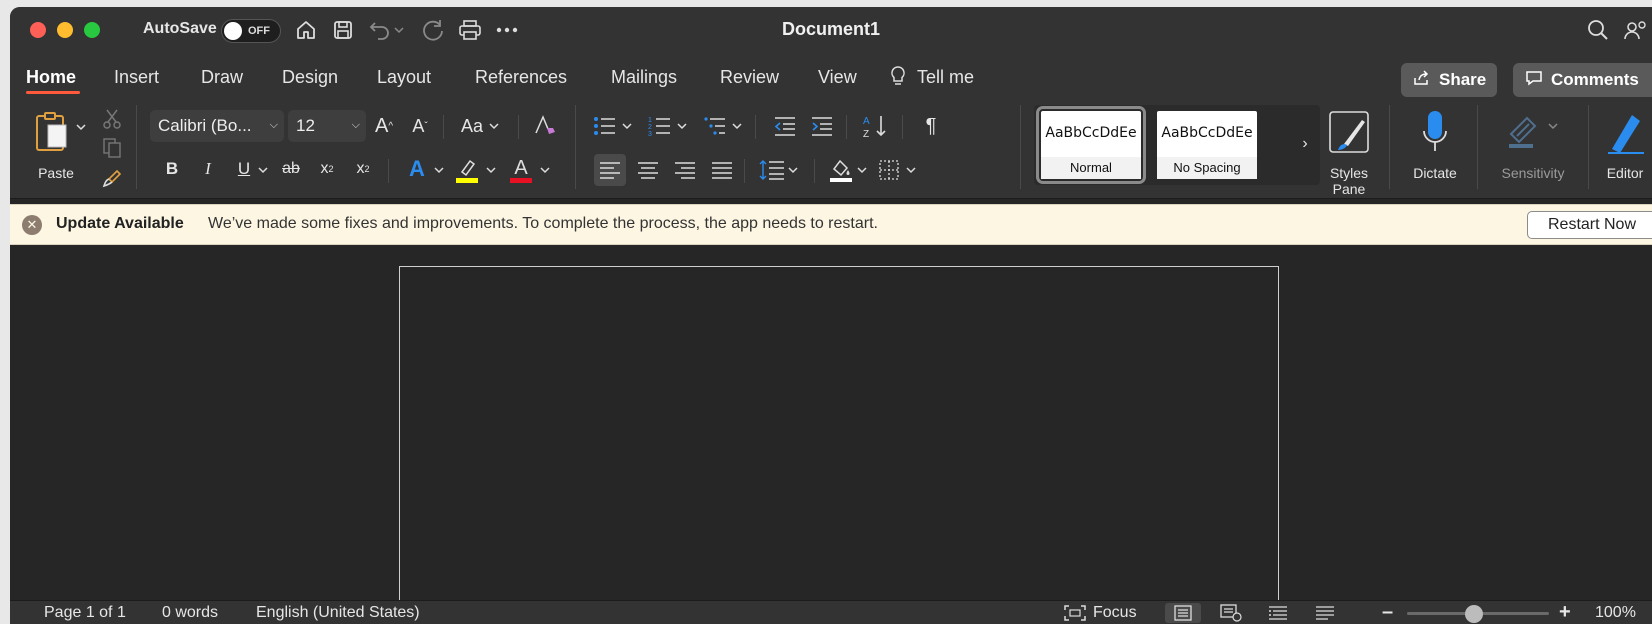 The height and width of the screenshot is (624, 1652). I want to click on font-size-dropdown: 12 ⌵, so click(327, 126).